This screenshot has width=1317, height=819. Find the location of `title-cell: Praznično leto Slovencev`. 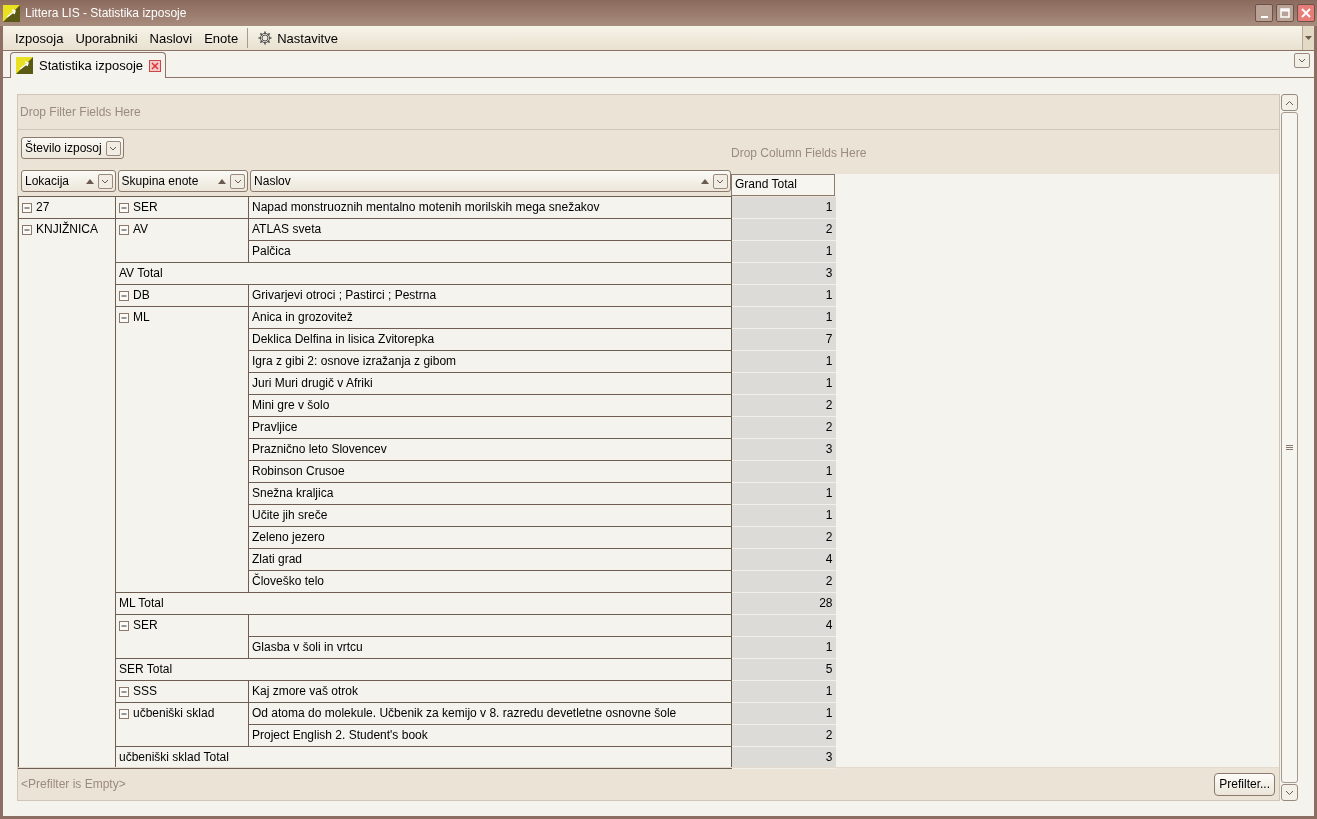

title-cell: Praznično leto Slovencev is located at coordinates (490, 449).